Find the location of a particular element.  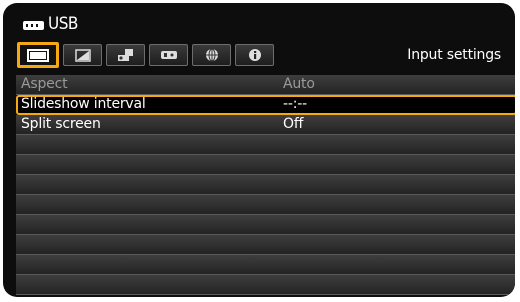

image-adjust-icon is located at coordinates (82, 55).